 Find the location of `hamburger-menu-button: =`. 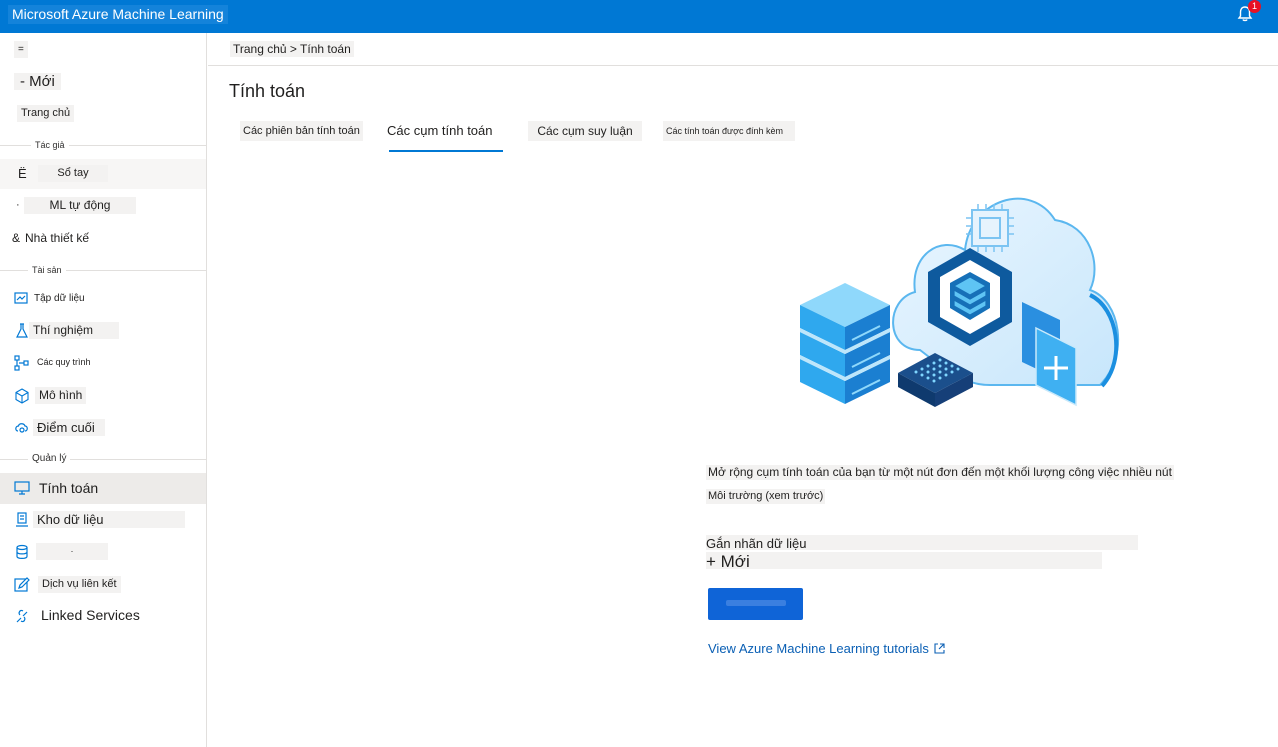

hamburger-menu-button: = is located at coordinates (103, 50).